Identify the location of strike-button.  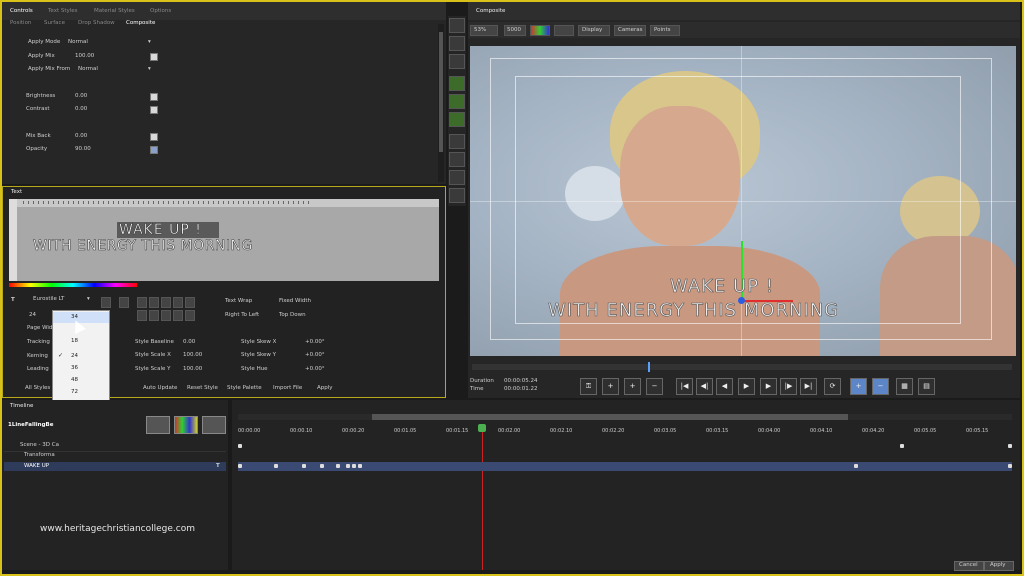
(190, 302).